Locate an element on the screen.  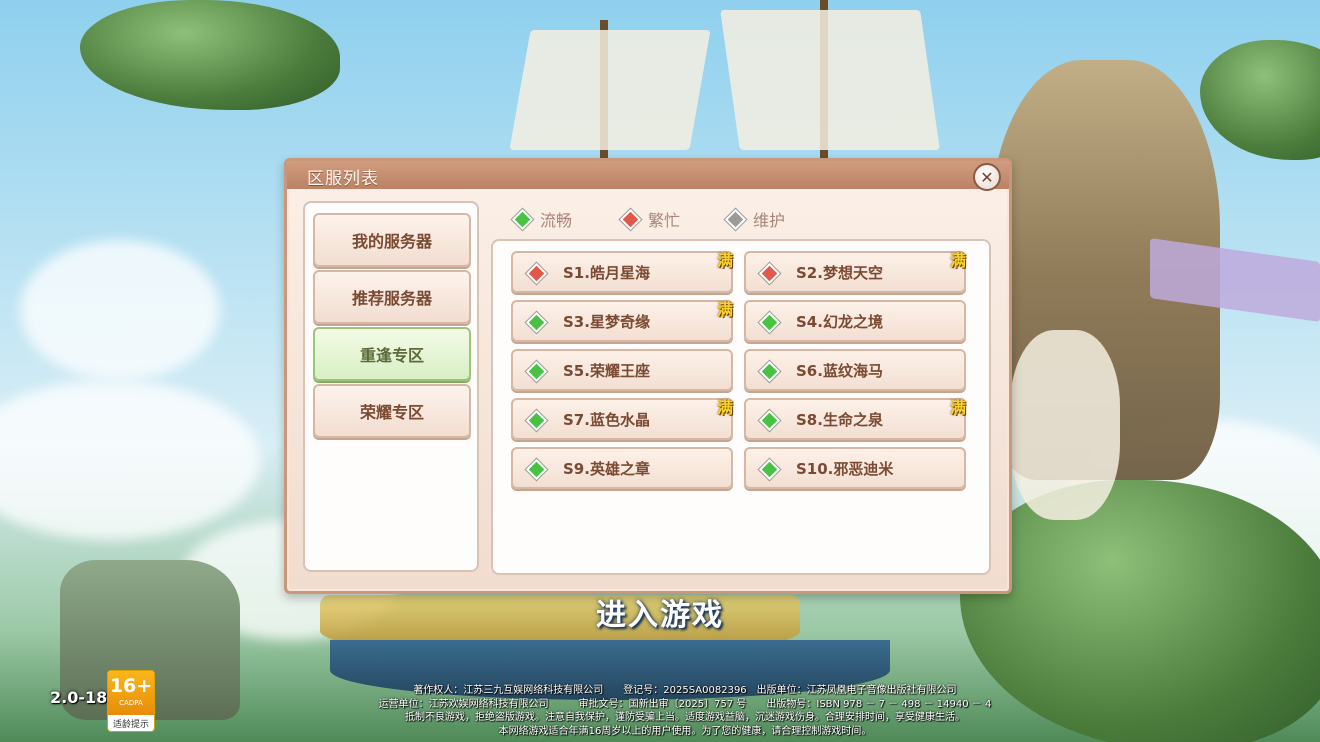
server-item-s10: S10.邪恶迪米 is located at coordinates (855, 468).